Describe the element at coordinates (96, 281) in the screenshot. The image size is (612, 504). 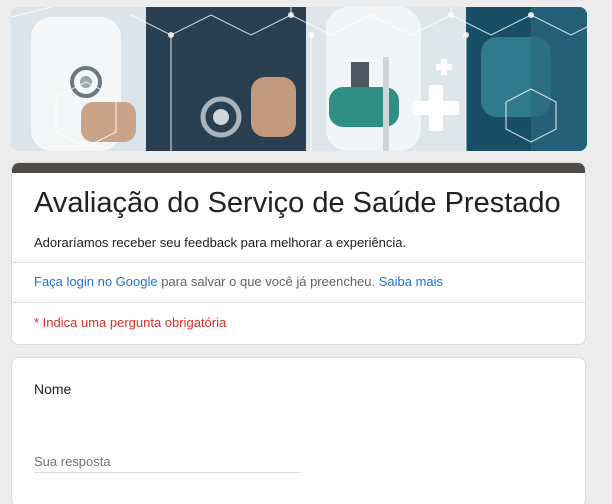
I see `google-login-link: Faça login no Google` at that location.